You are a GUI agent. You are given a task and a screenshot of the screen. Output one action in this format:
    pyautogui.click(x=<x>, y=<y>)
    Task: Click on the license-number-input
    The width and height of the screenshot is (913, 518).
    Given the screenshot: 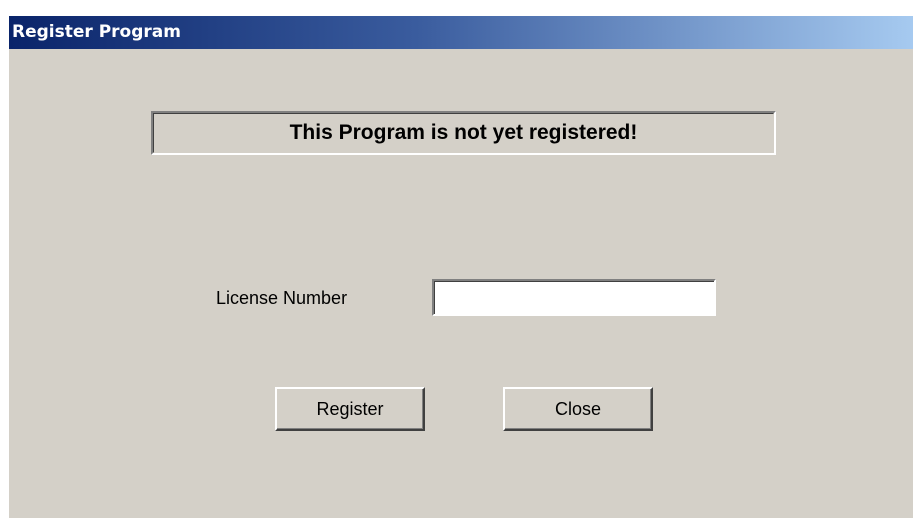 What is the action you would take?
    pyautogui.click(x=574, y=297)
    